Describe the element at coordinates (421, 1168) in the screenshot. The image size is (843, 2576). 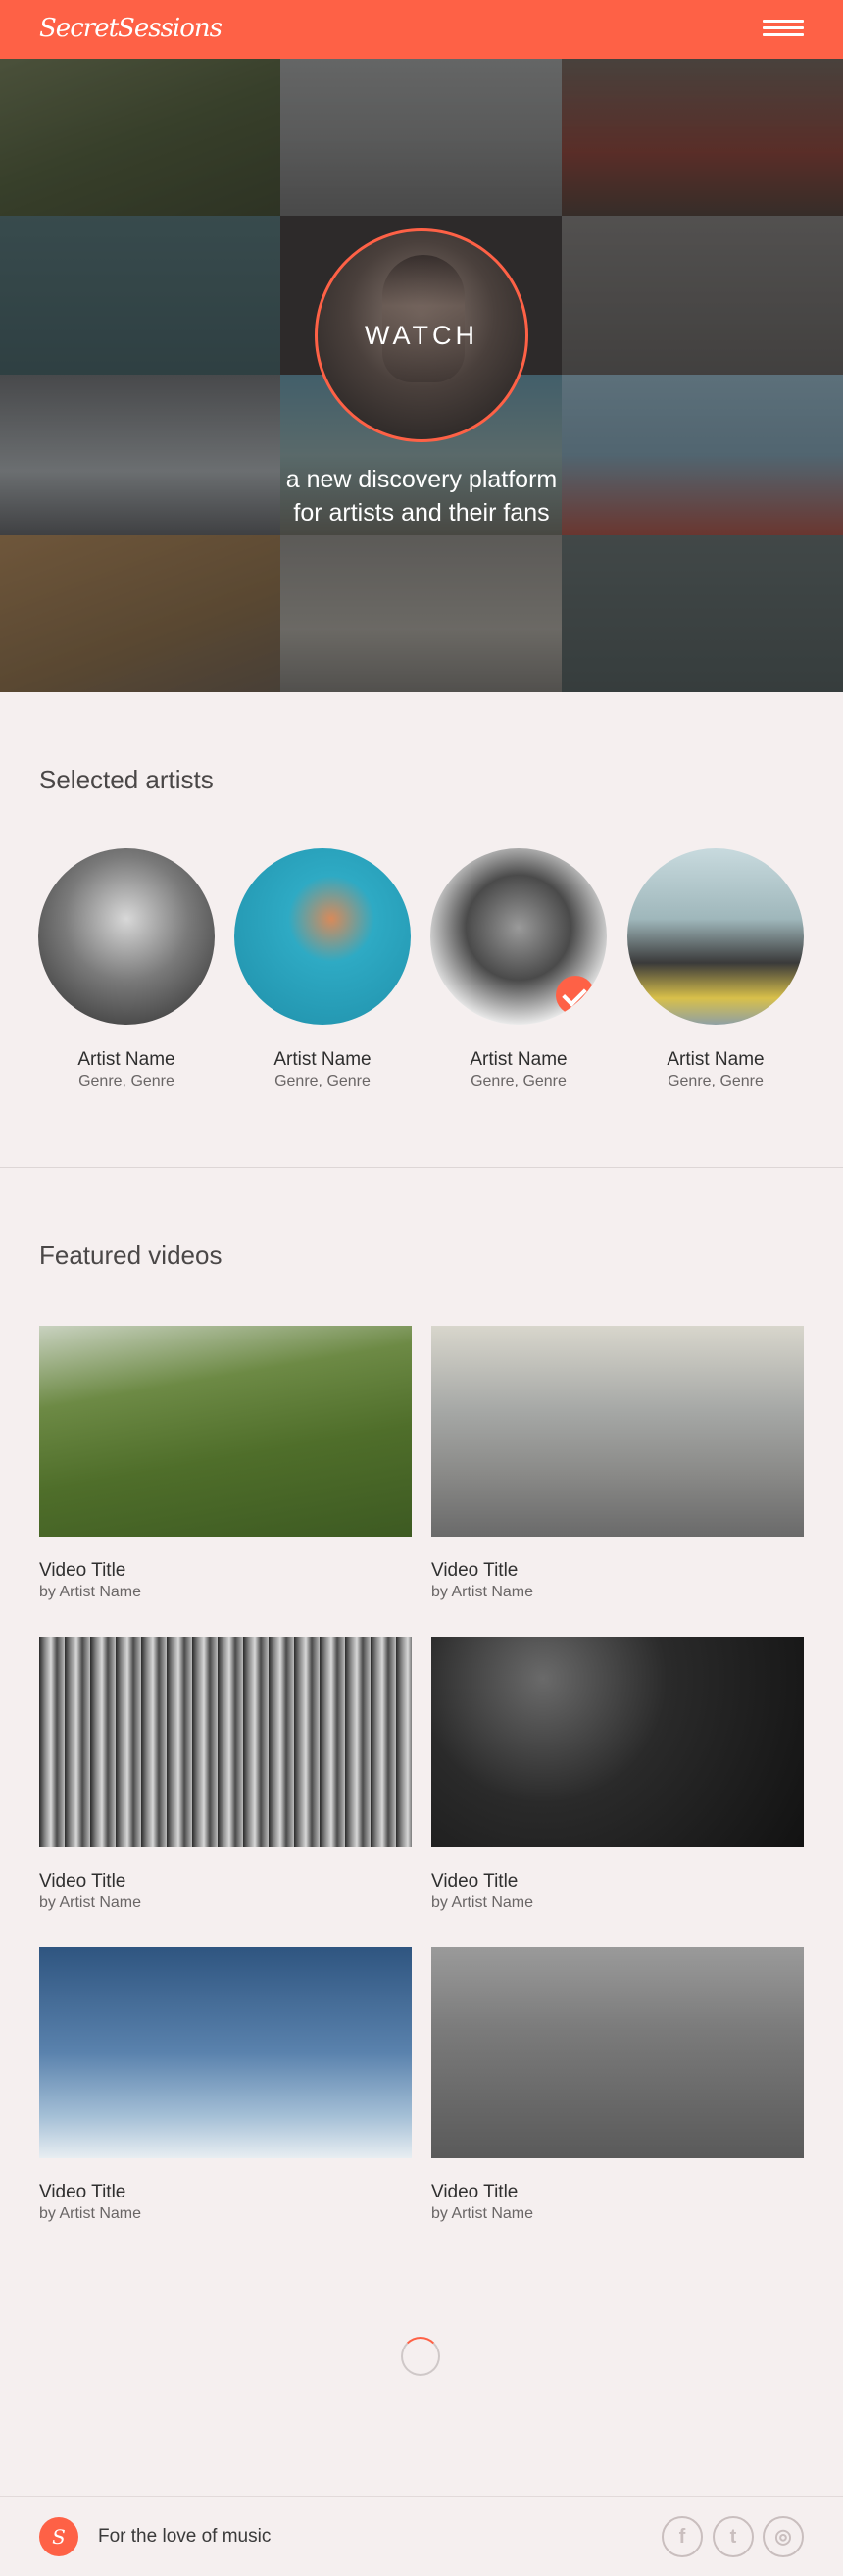
I see `section-divider` at that location.